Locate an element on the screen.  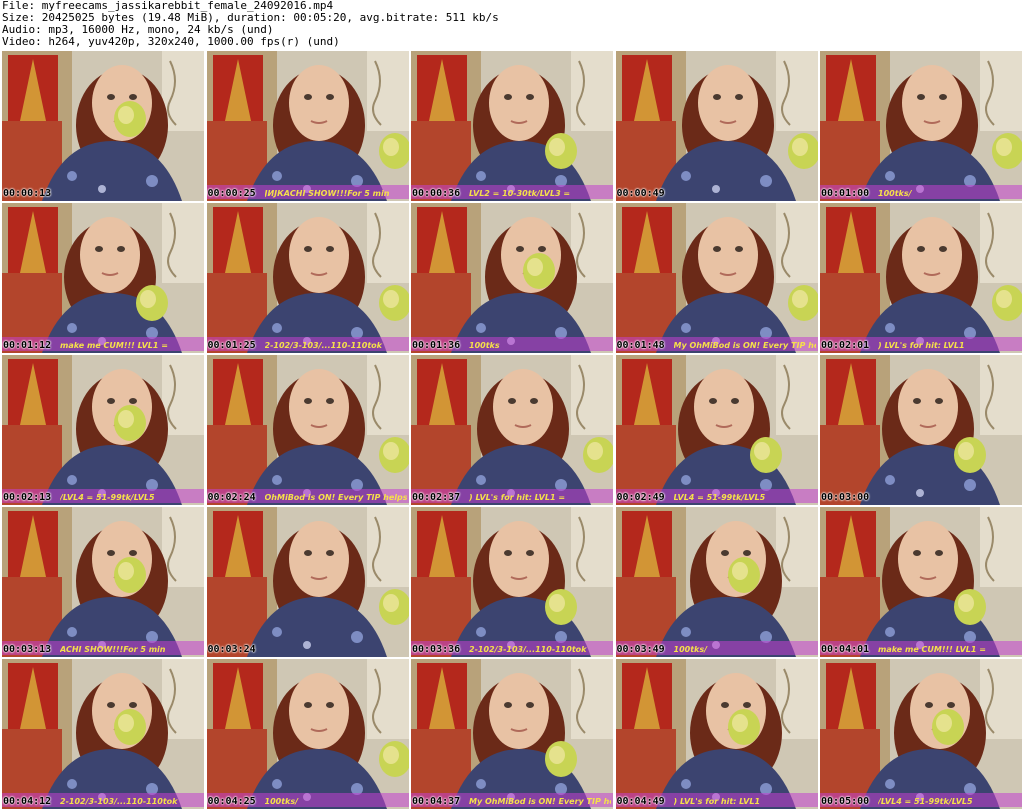
video-thumbnail: 00:00:49 is located at coordinates (716, 126).